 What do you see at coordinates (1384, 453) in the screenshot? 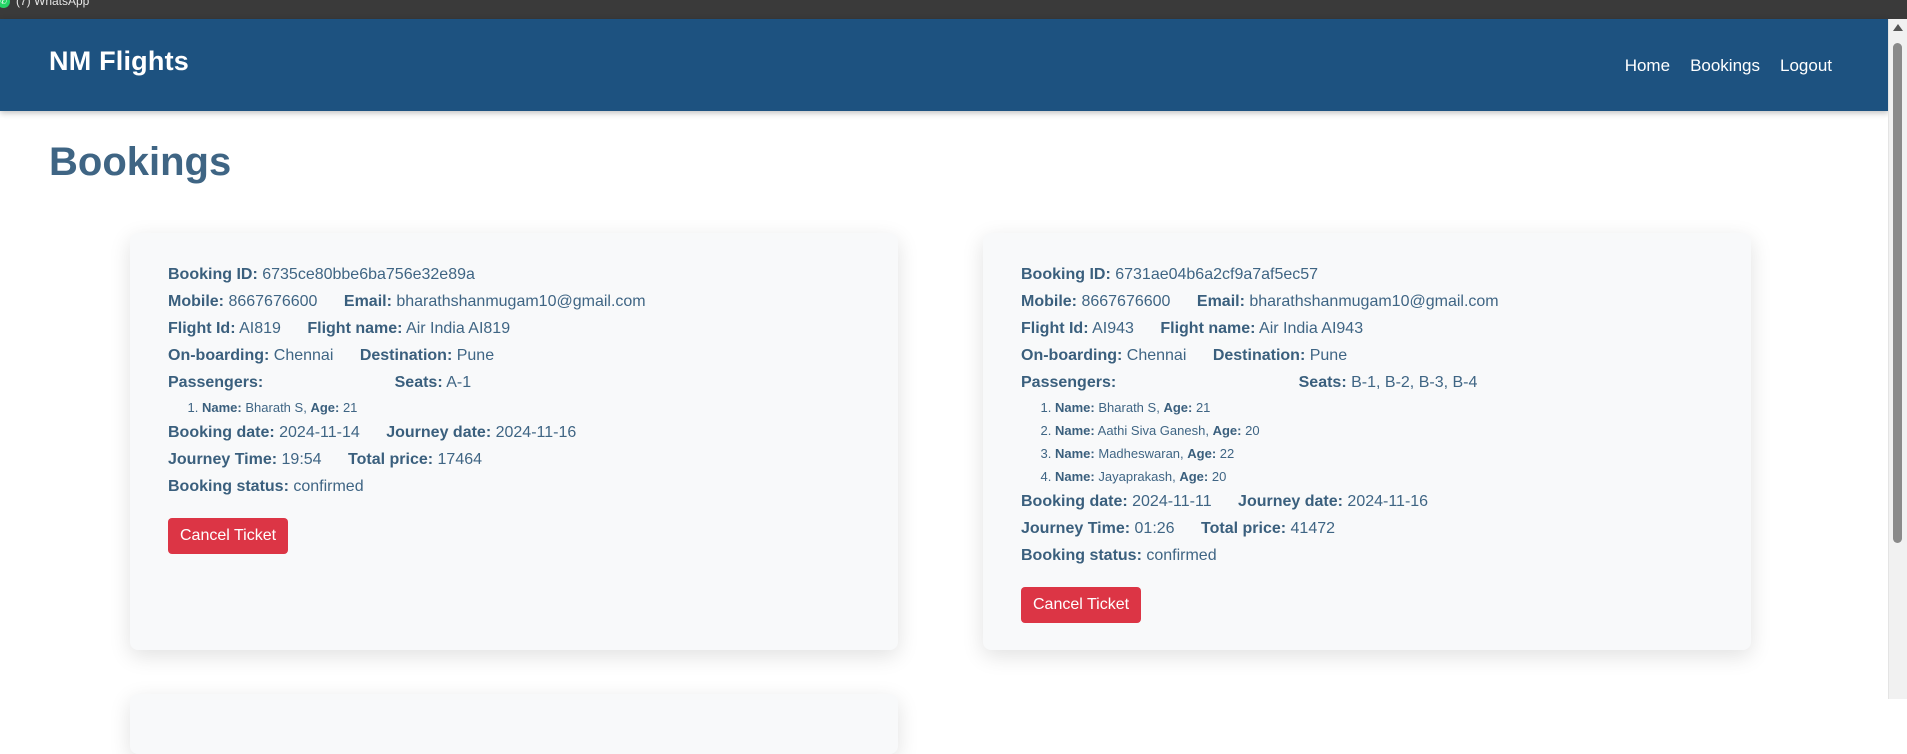
I see `list-item: Name: Madheswaran, Age: 22` at bounding box center [1384, 453].